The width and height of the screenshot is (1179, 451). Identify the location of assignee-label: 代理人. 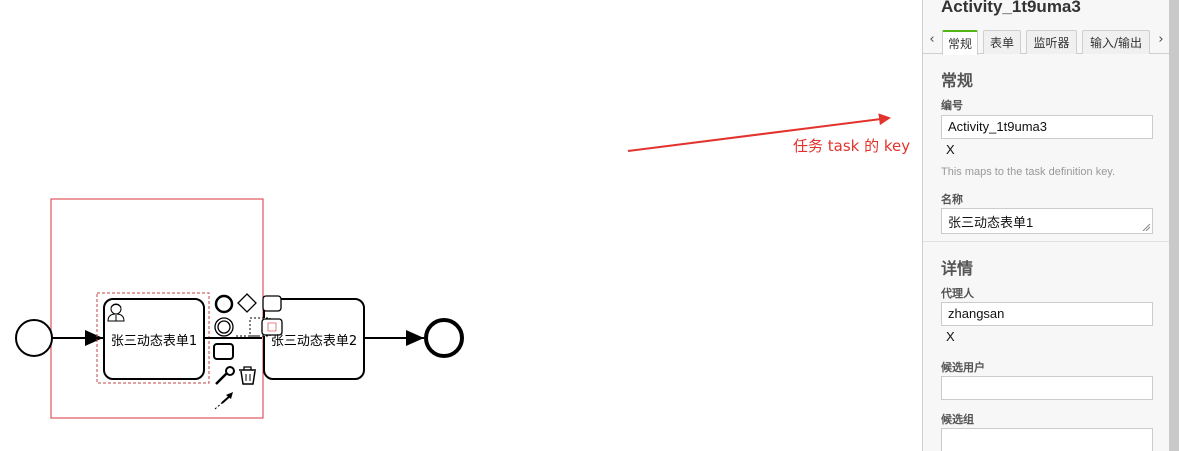
(957, 293).